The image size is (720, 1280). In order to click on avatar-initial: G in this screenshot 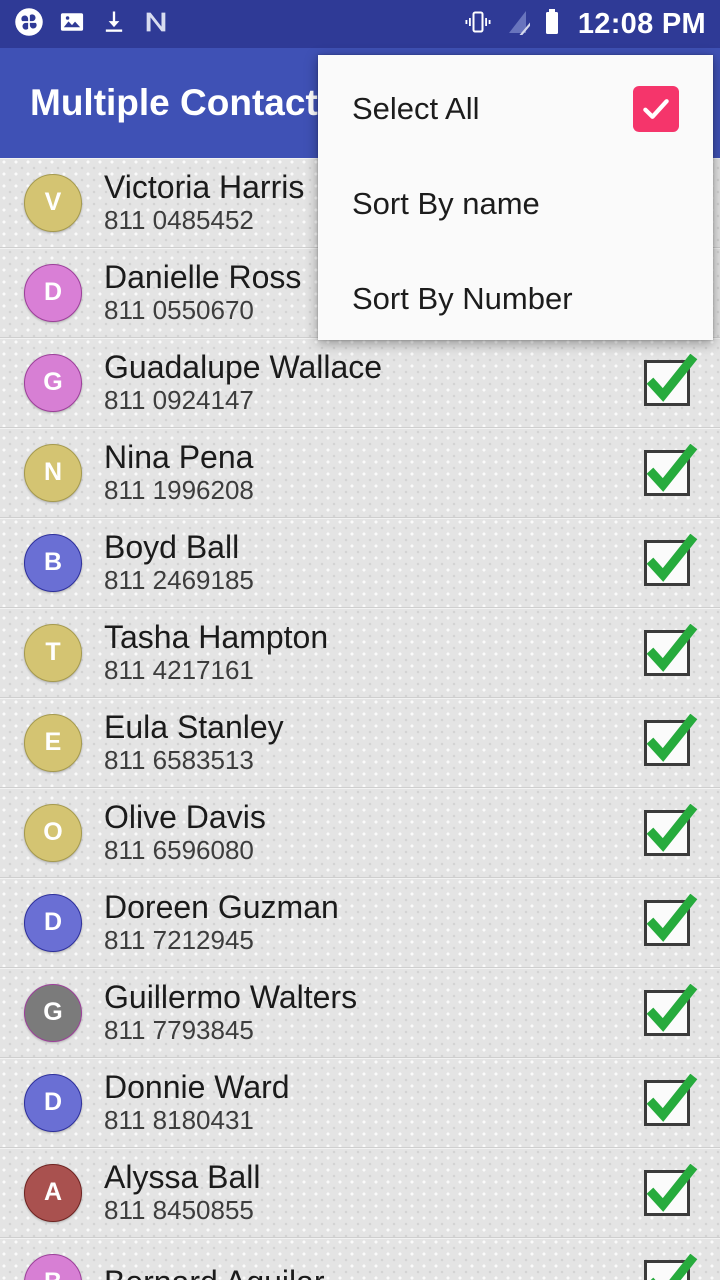, I will do `click(53, 1012)`.